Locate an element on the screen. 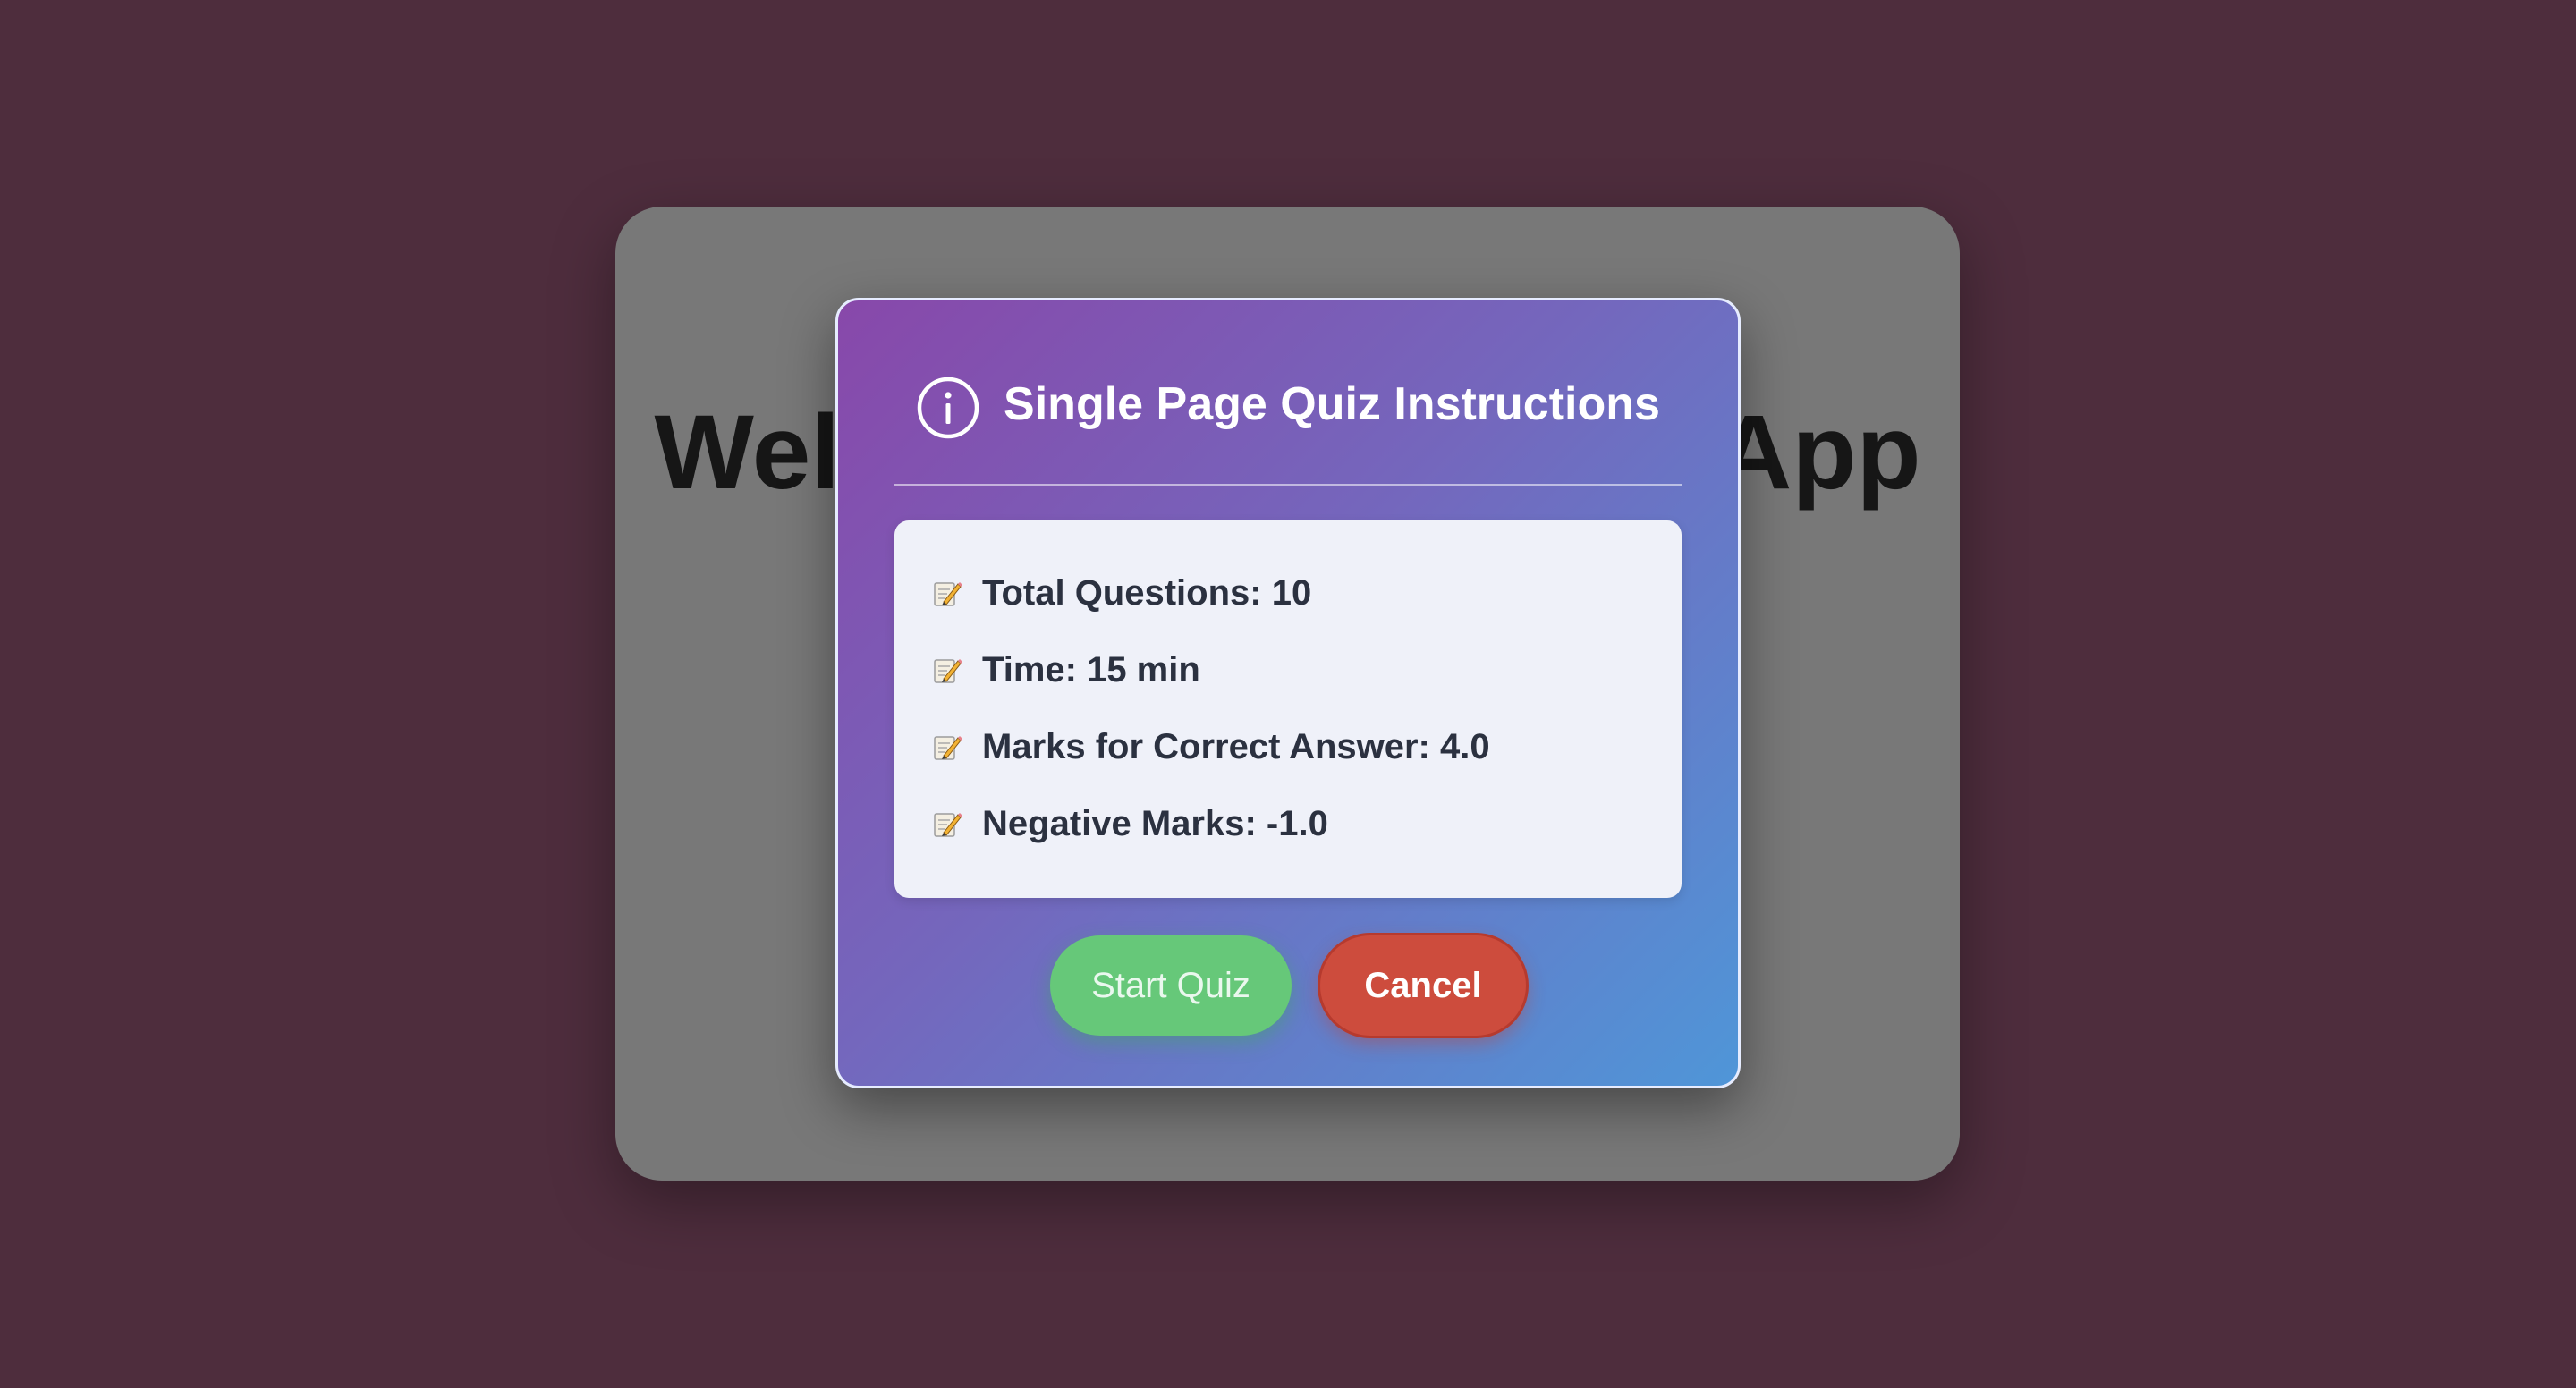 This screenshot has width=2576, height=1388. detail-negative-marks: Negative Marks: -1.0 is located at coordinates (1307, 824).